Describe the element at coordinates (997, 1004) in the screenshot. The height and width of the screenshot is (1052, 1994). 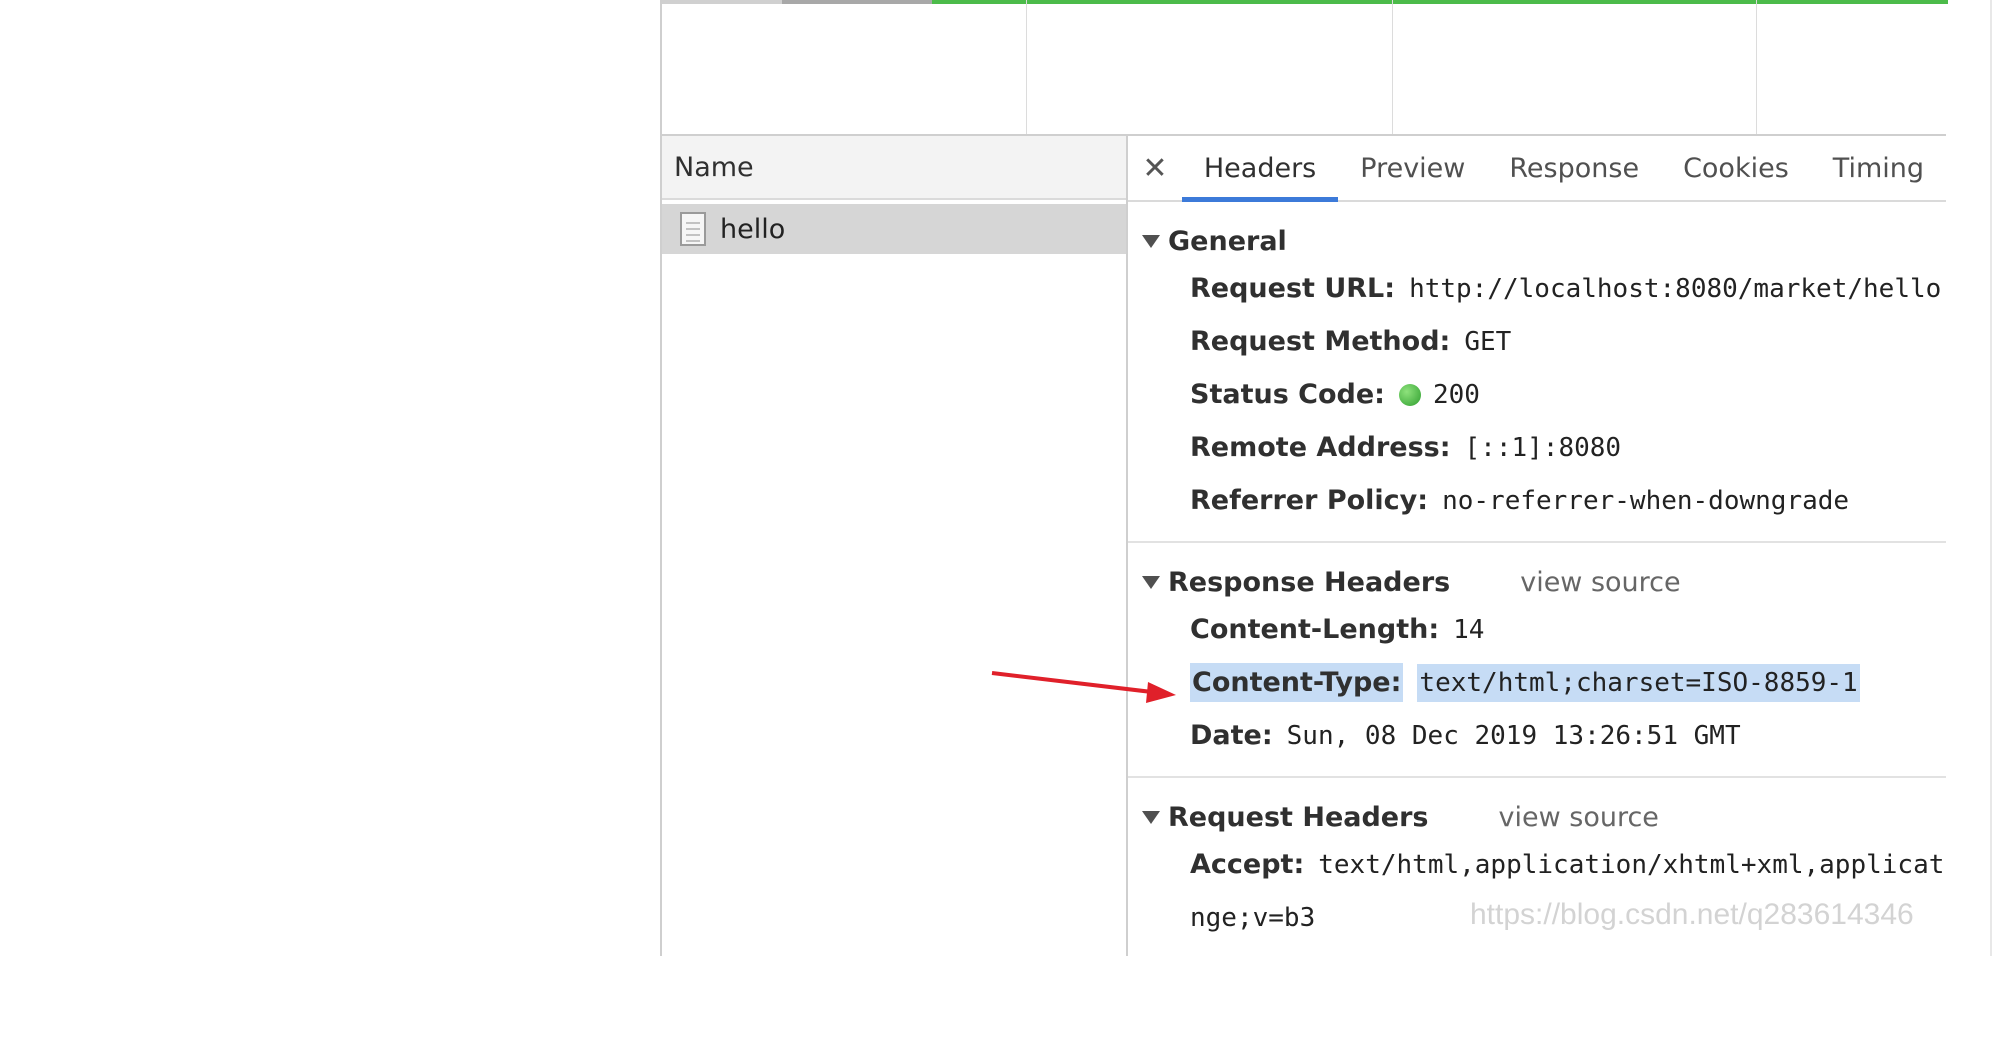
I see `blank-area` at that location.